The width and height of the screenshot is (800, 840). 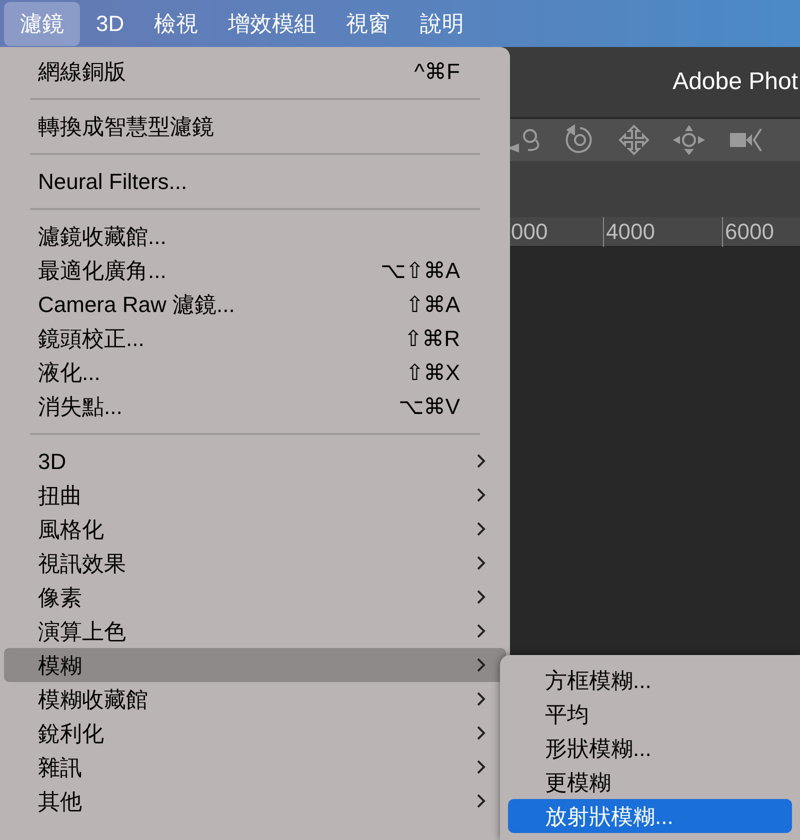 I want to click on menu-item: 模糊, so click(x=255, y=665).